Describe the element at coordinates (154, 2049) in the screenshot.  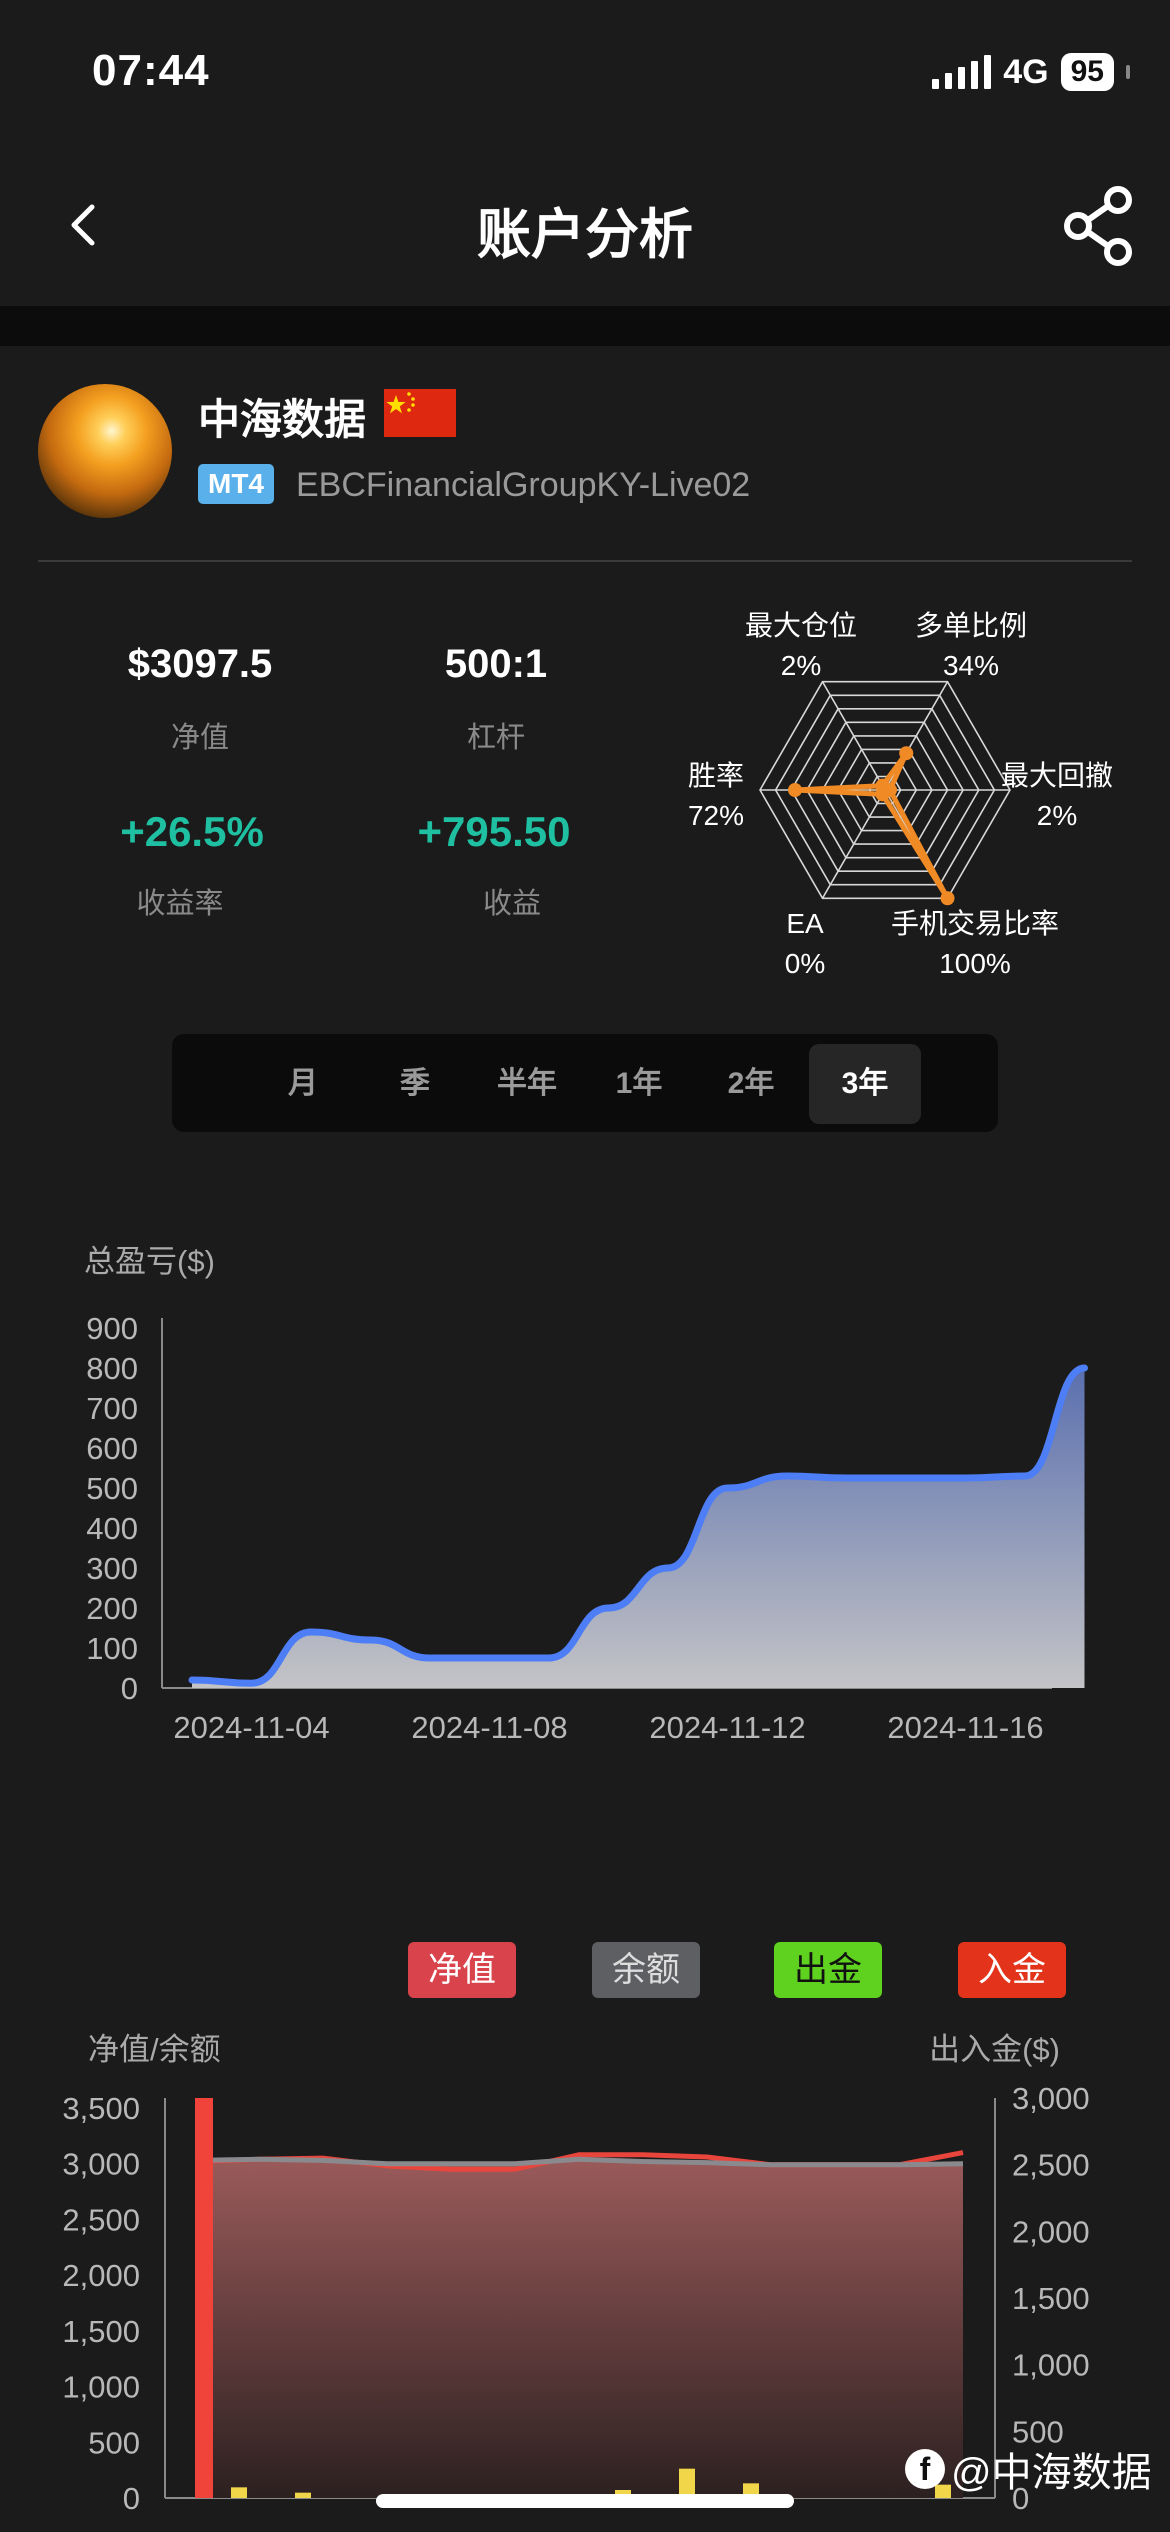
I see `balance-left-axis-title: 净值/余额` at that location.